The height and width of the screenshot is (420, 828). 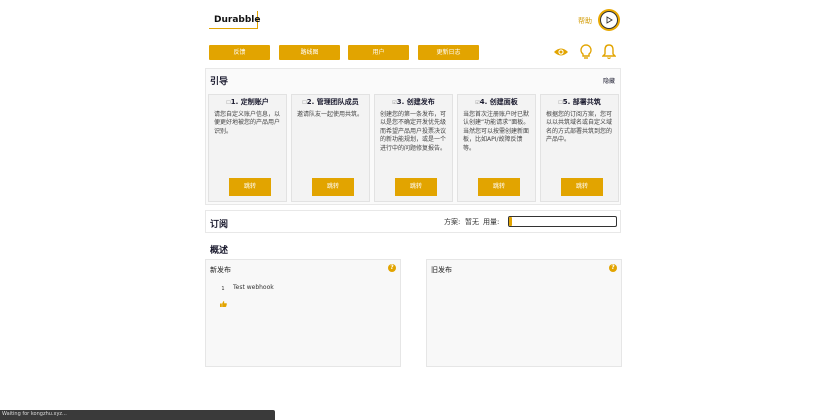 What do you see at coordinates (219, 225) in the screenshot?
I see `subscription-title: 订阅` at bounding box center [219, 225].